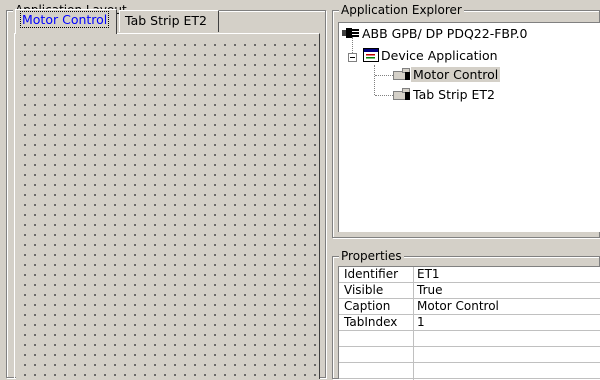 This screenshot has width=600, height=380. What do you see at coordinates (421, 322) in the screenshot?
I see `property-value: 1` at bounding box center [421, 322].